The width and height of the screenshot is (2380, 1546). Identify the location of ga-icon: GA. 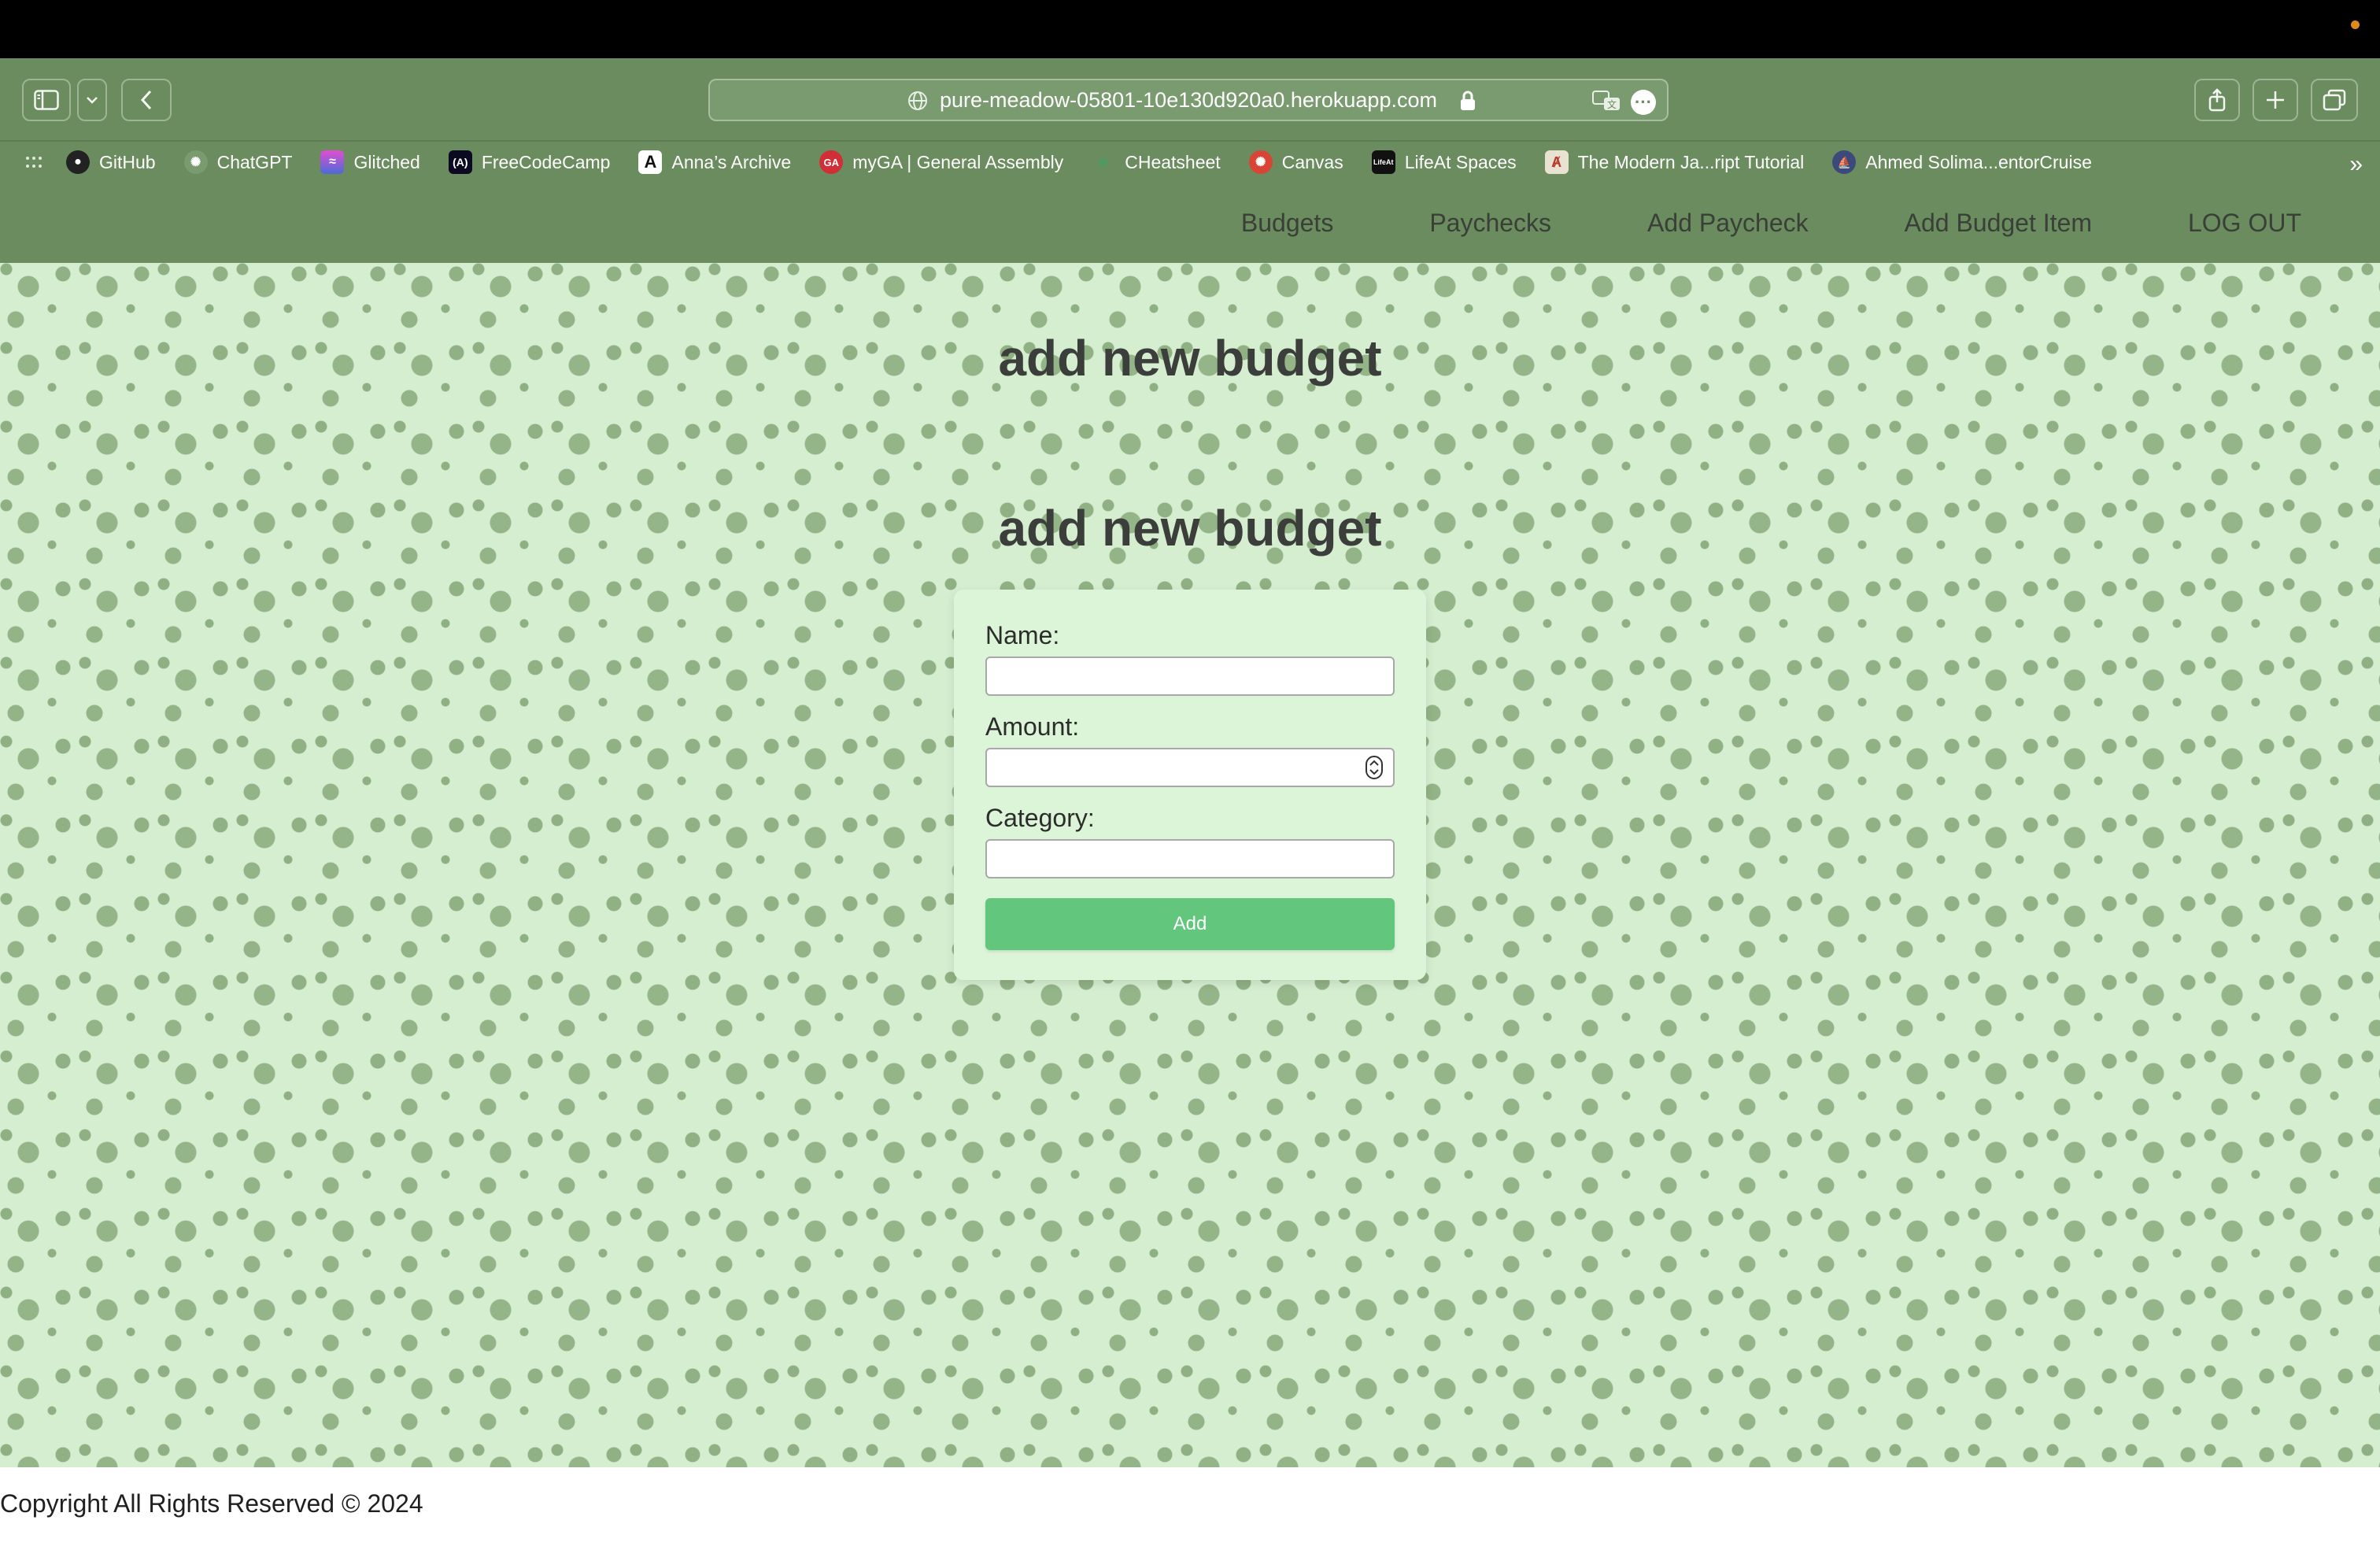
(832, 162).